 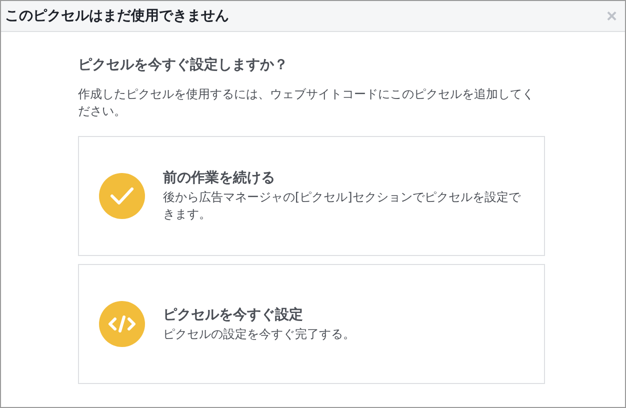 I want to click on description-text: 作成したピクセルを使用するには、ウェブサイトコードにこのピクセルを追加してください。, so click(x=306, y=103).